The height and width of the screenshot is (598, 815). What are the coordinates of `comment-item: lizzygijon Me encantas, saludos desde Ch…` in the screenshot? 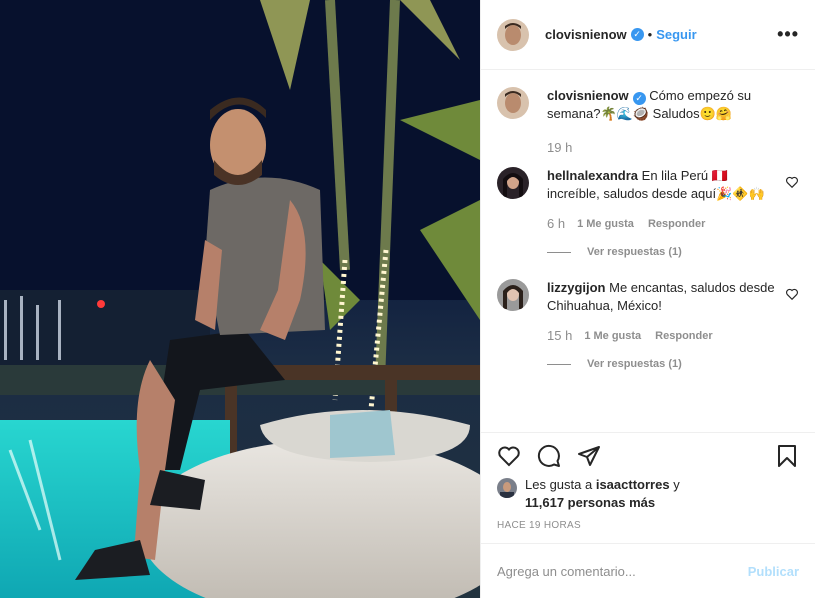 It's located at (648, 326).